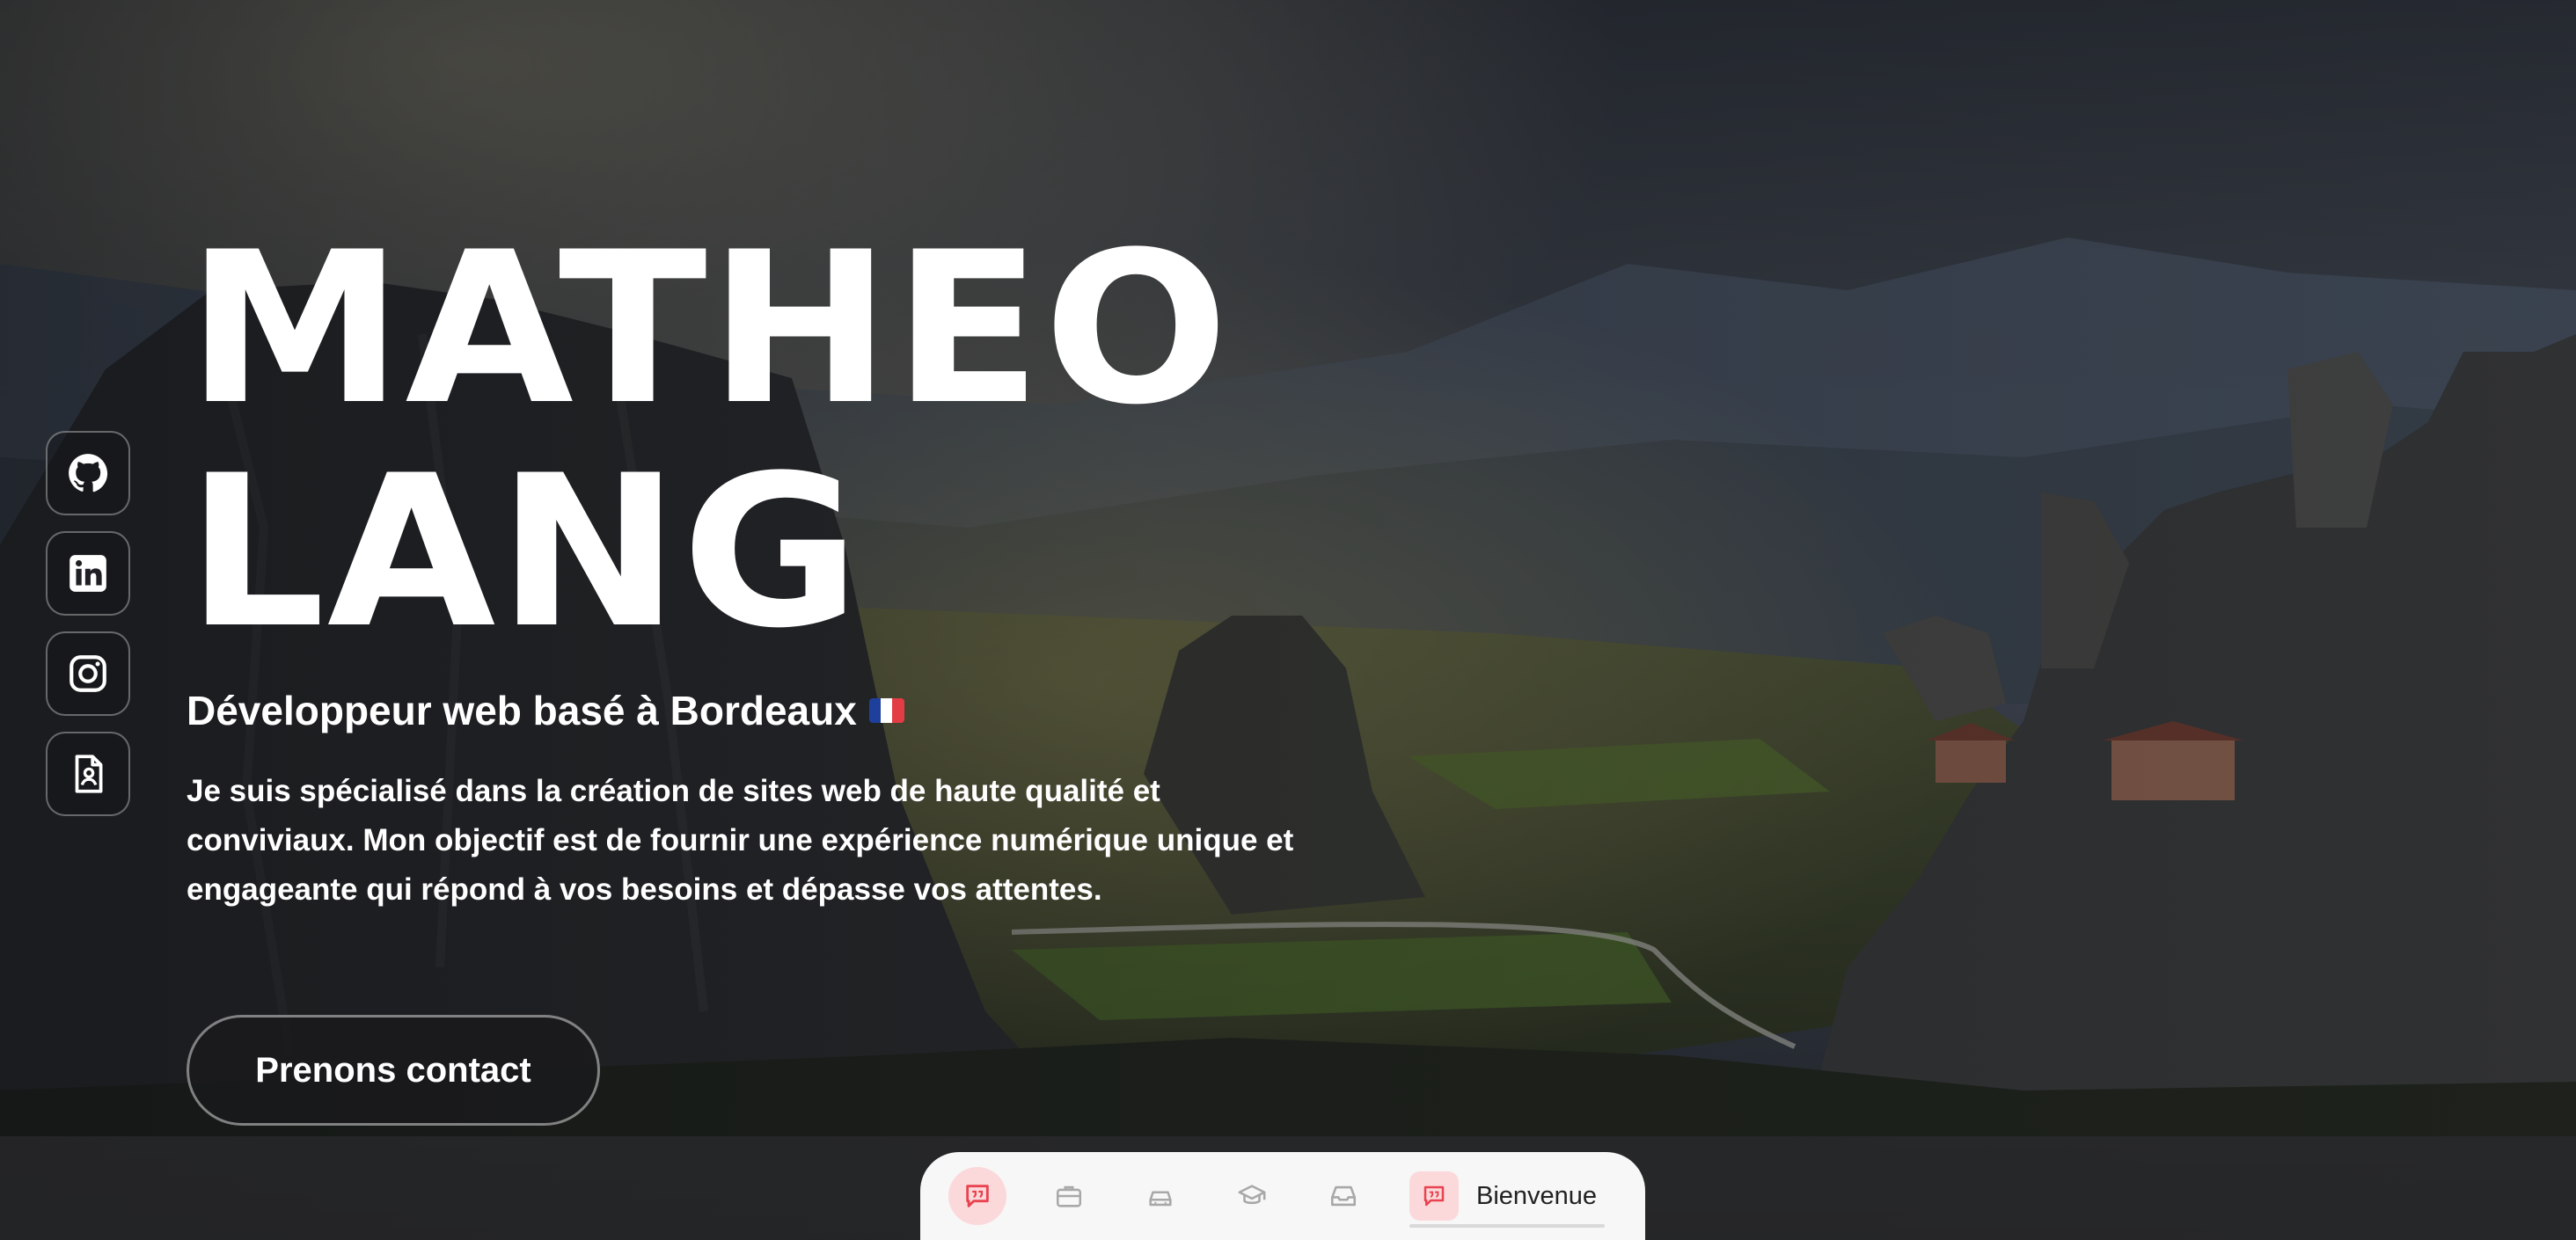  I want to click on resume-button, so click(88, 774).